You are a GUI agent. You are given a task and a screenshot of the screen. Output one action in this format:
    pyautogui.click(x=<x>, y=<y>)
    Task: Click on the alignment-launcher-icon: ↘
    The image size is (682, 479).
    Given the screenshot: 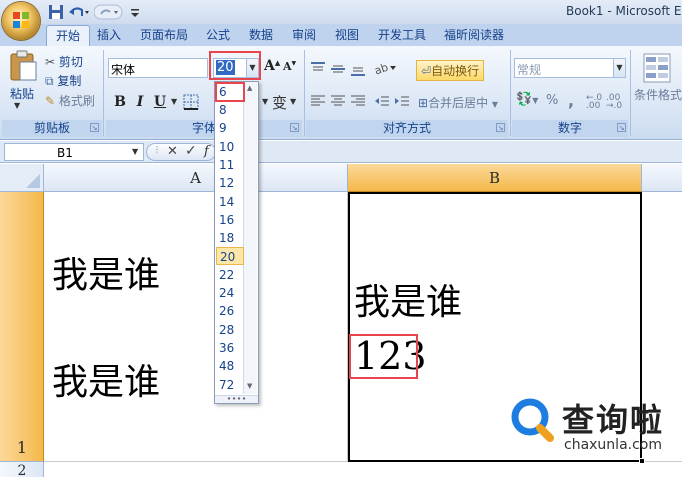 What is the action you would take?
    pyautogui.click(x=500, y=127)
    